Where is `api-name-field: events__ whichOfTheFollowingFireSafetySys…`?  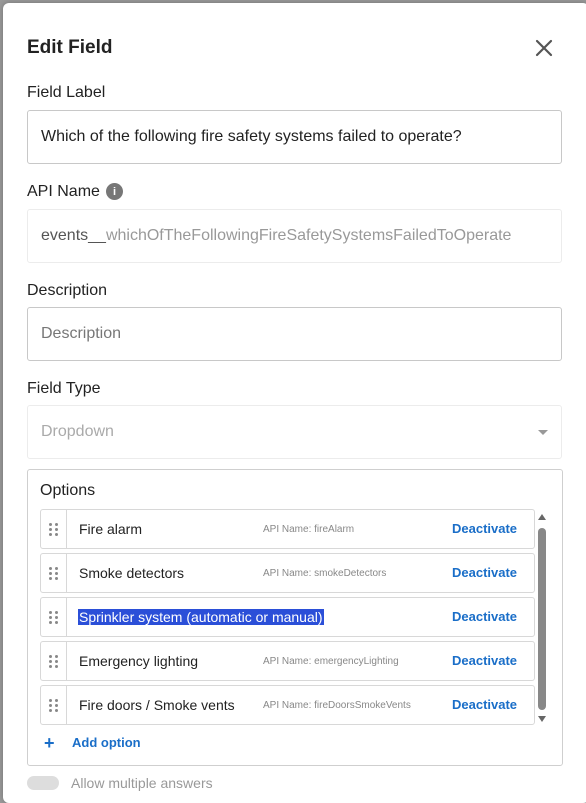 api-name-field: events__ whichOfTheFollowingFireSafetySys… is located at coordinates (294, 236).